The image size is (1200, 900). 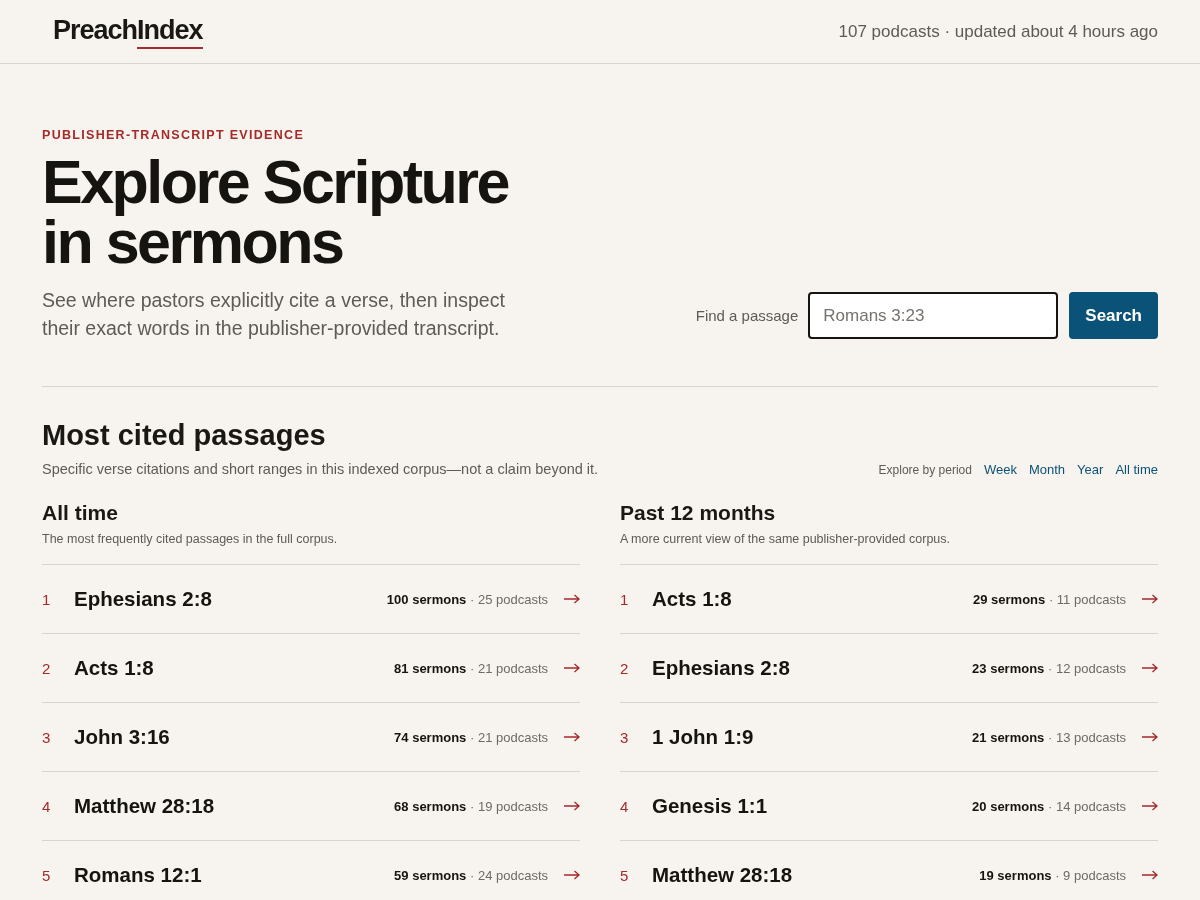 What do you see at coordinates (276, 212) in the screenshot?
I see `page-heading: Explore Scripture in sermons` at bounding box center [276, 212].